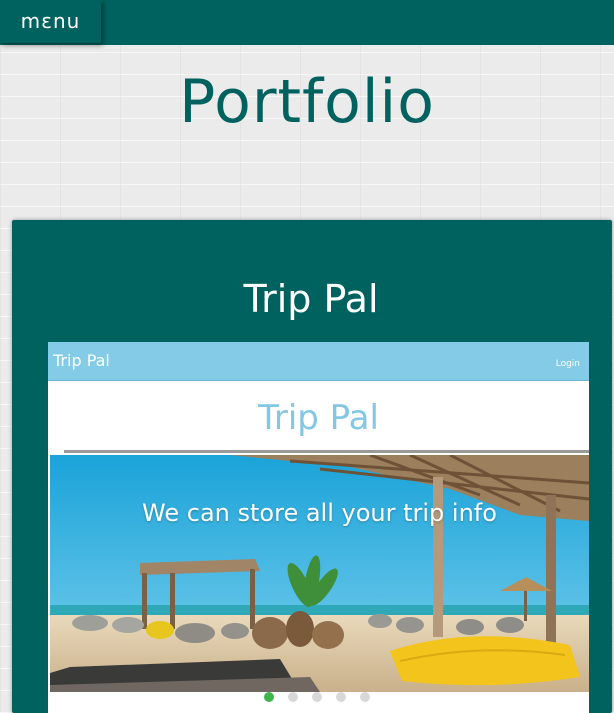 The width and height of the screenshot is (614, 713). Describe the element at coordinates (50, 21) in the screenshot. I see `menu-button: mɛnu` at that location.